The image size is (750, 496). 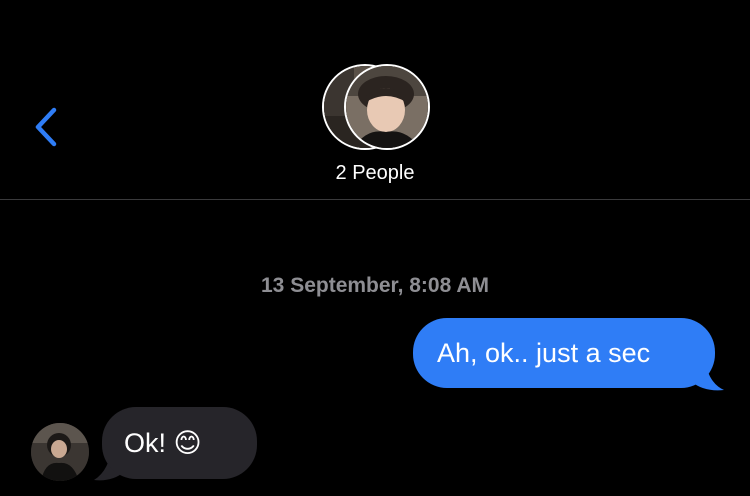 I want to click on participants-label: 2 People, so click(x=375, y=173).